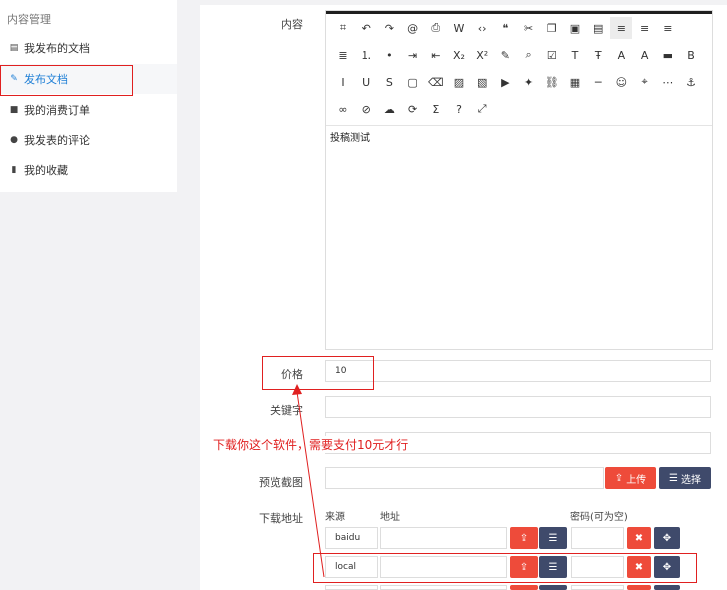 This screenshot has height=590, width=727. I want to click on sidebar-item-label: 我发布的文档, so click(57, 48).